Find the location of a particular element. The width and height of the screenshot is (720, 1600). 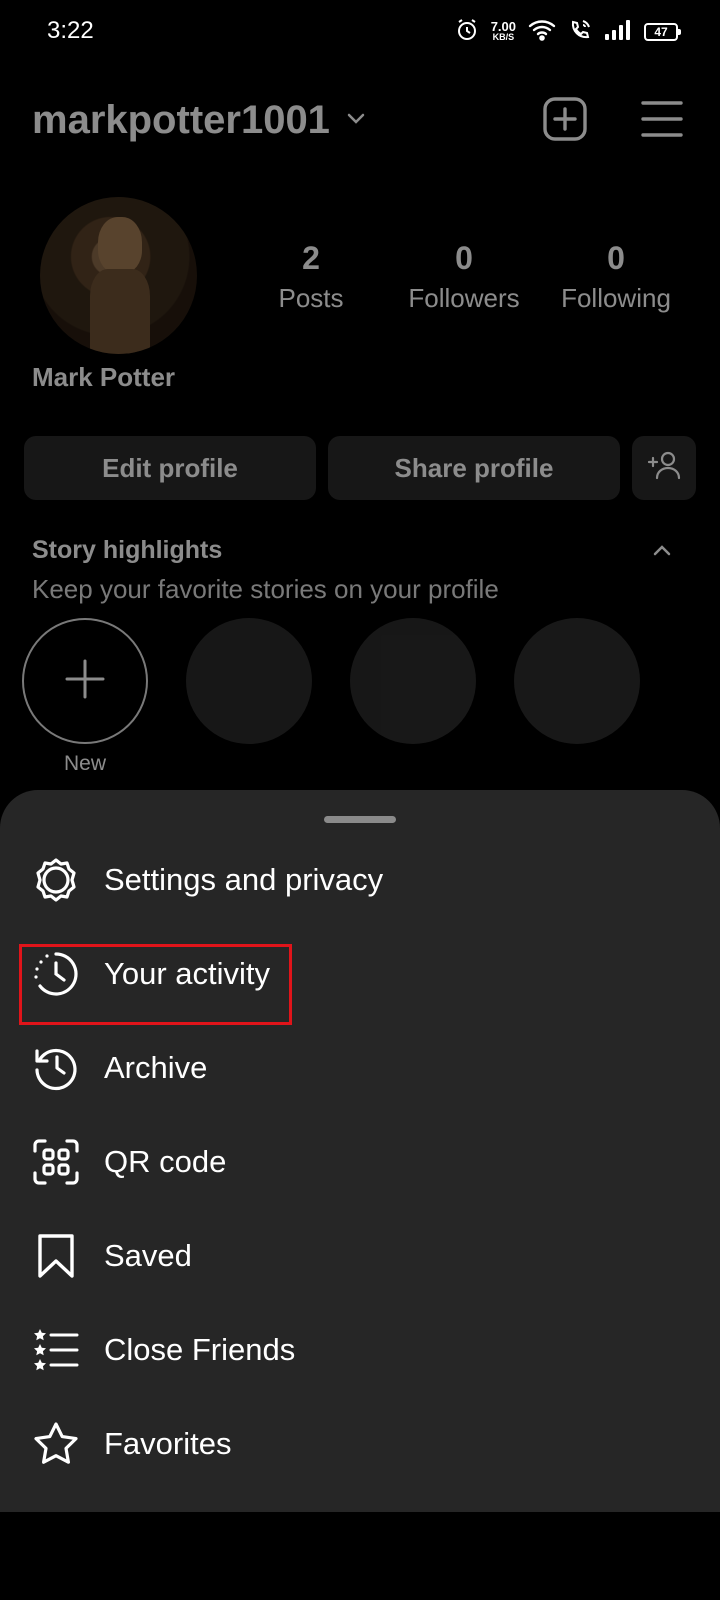

alarm-icon is located at coordinates (467, 32).